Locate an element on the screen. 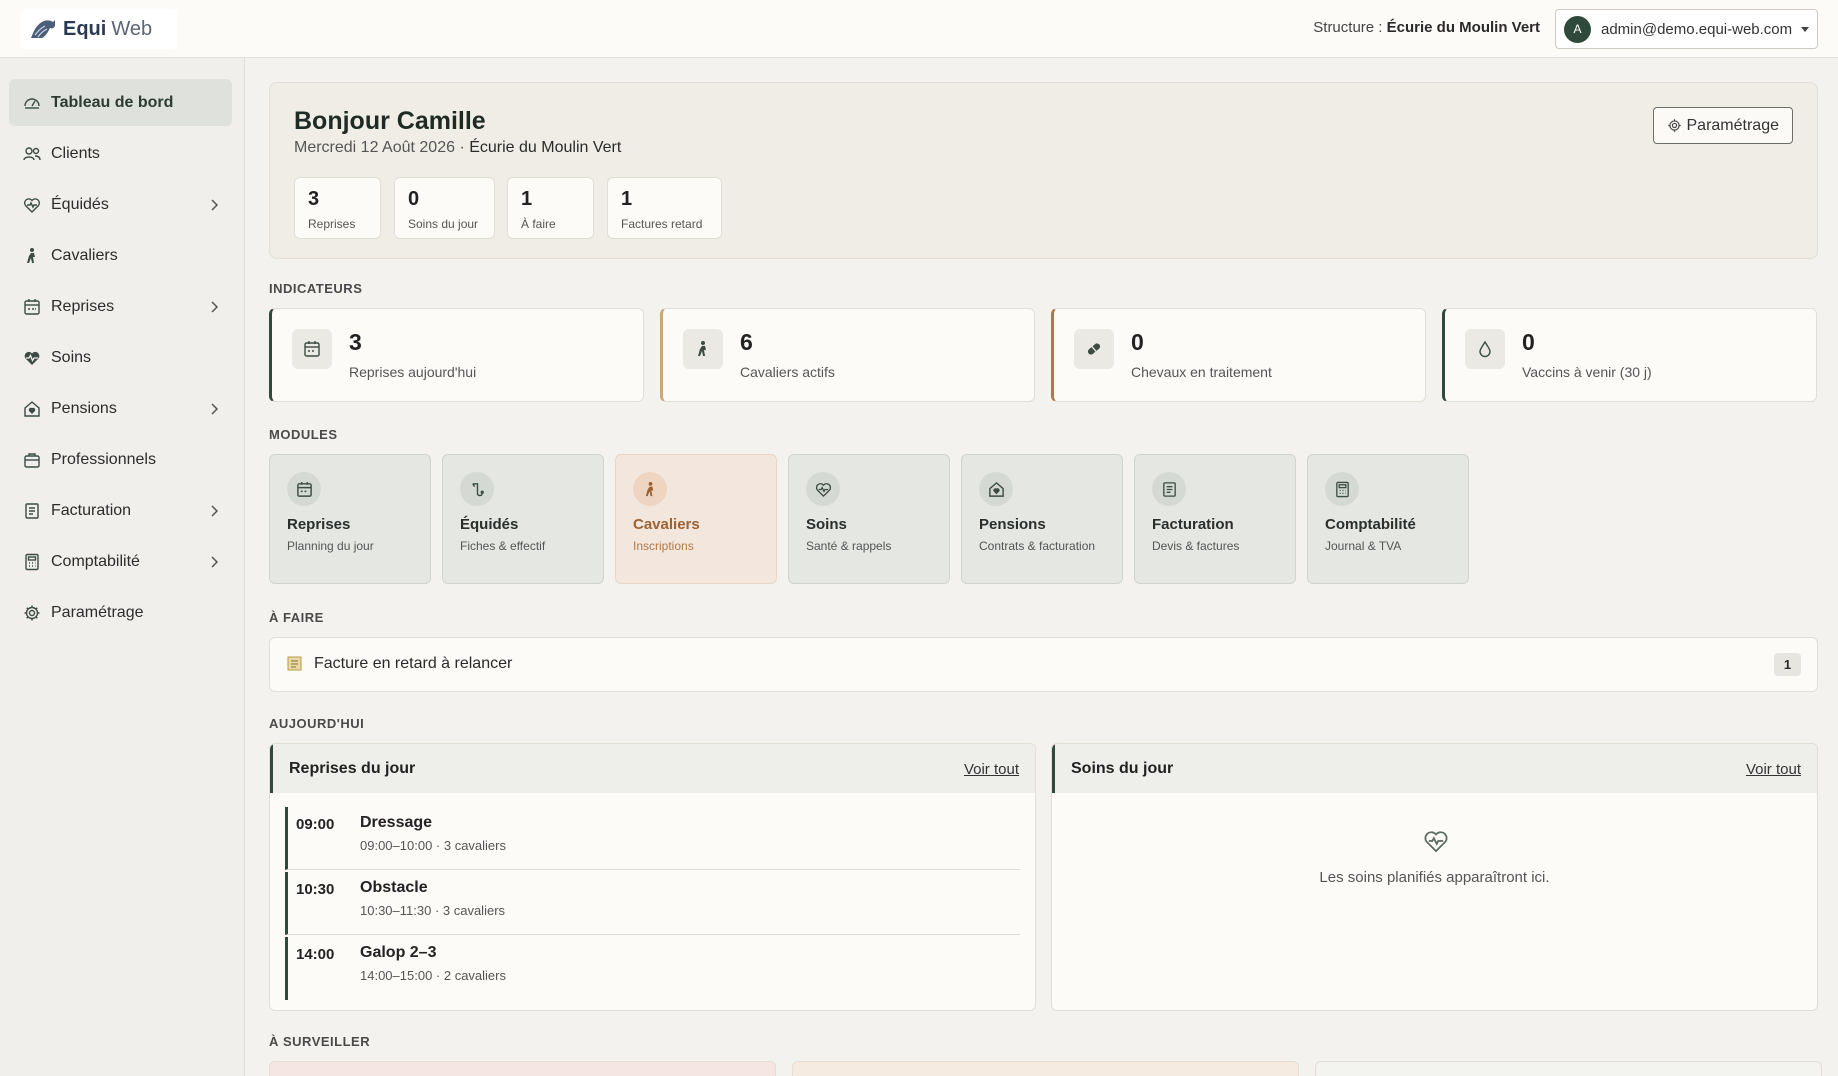 Image resolution: width=1838 pixels, height=1076 pixels. module-pensions: Pensions Contrats & facturation is located at coordinates (1042, 519).